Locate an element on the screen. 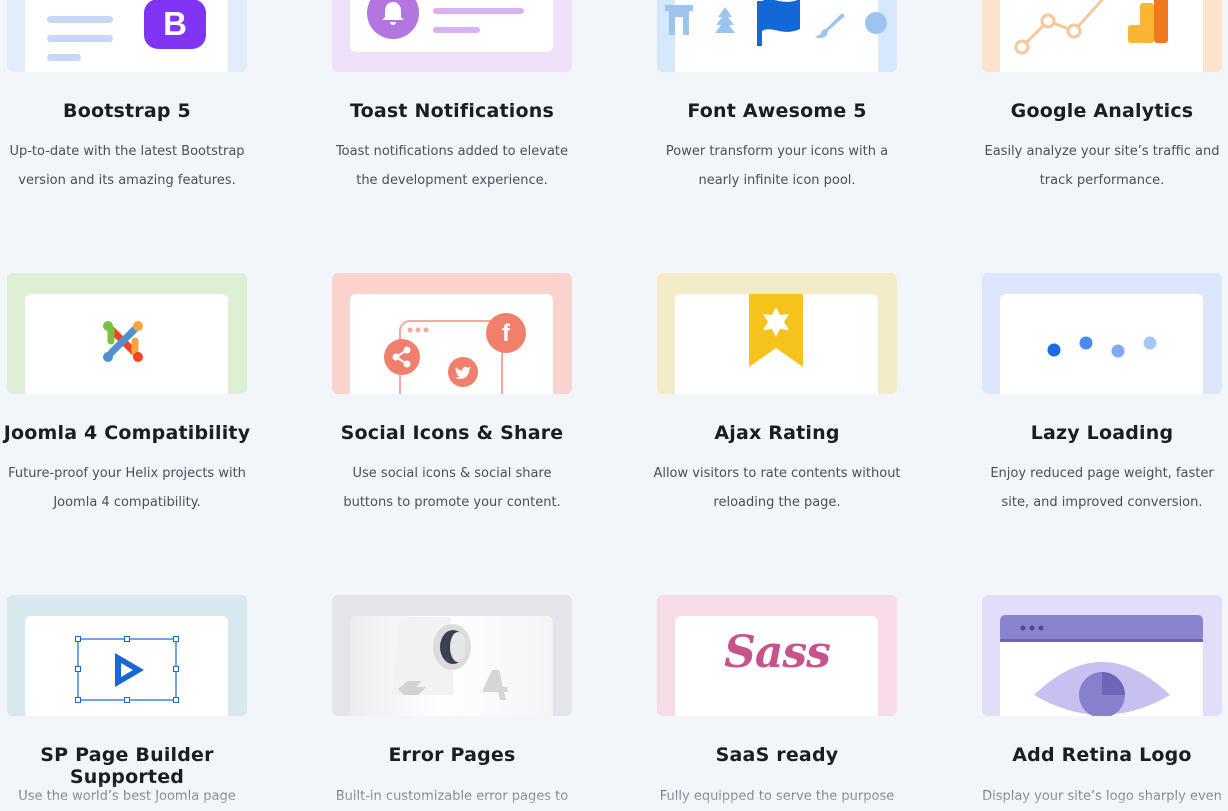 The image size is (1228, 811). joomla-thumbnail is located at coordinates (127, 333).